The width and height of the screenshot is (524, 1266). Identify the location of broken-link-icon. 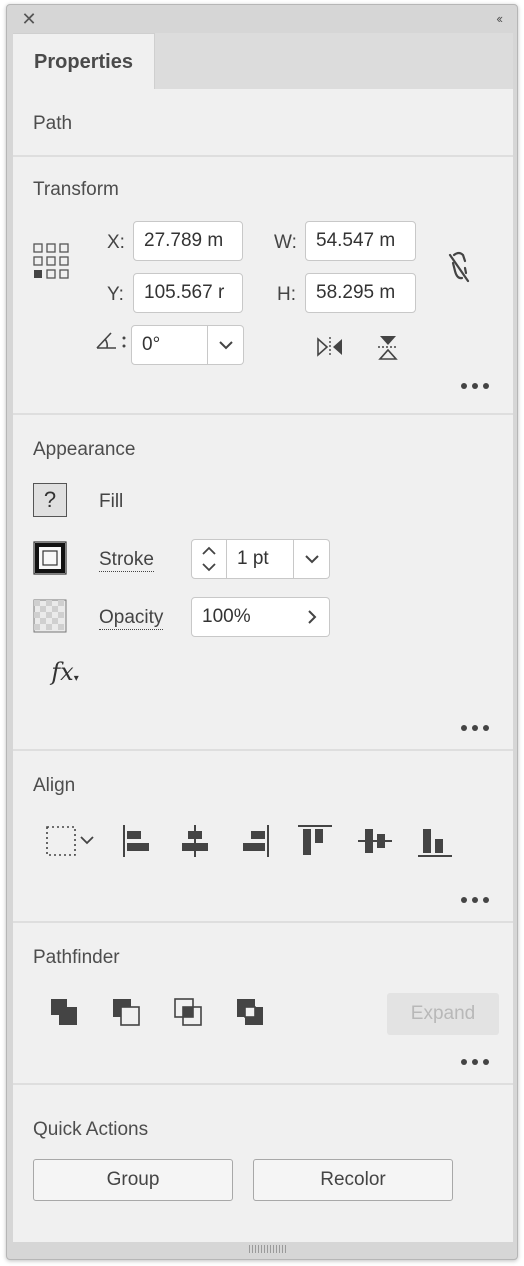
(459, 267).